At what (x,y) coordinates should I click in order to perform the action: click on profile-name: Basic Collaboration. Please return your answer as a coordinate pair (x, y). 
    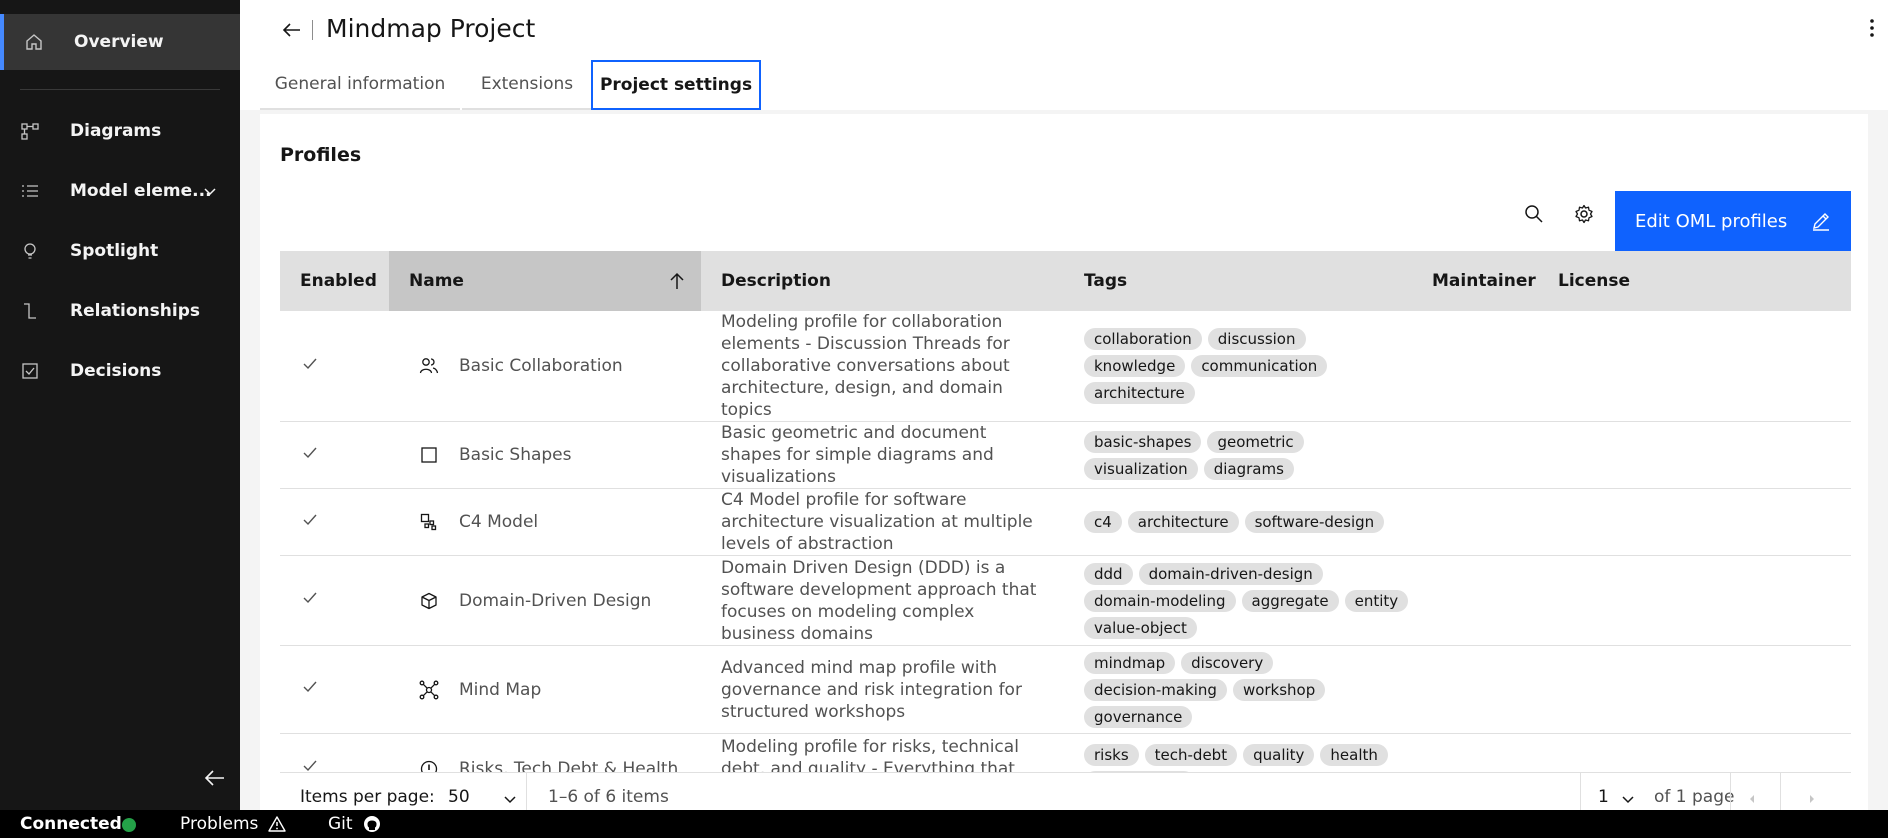
    Looking at the image, I should click on (541, 366).